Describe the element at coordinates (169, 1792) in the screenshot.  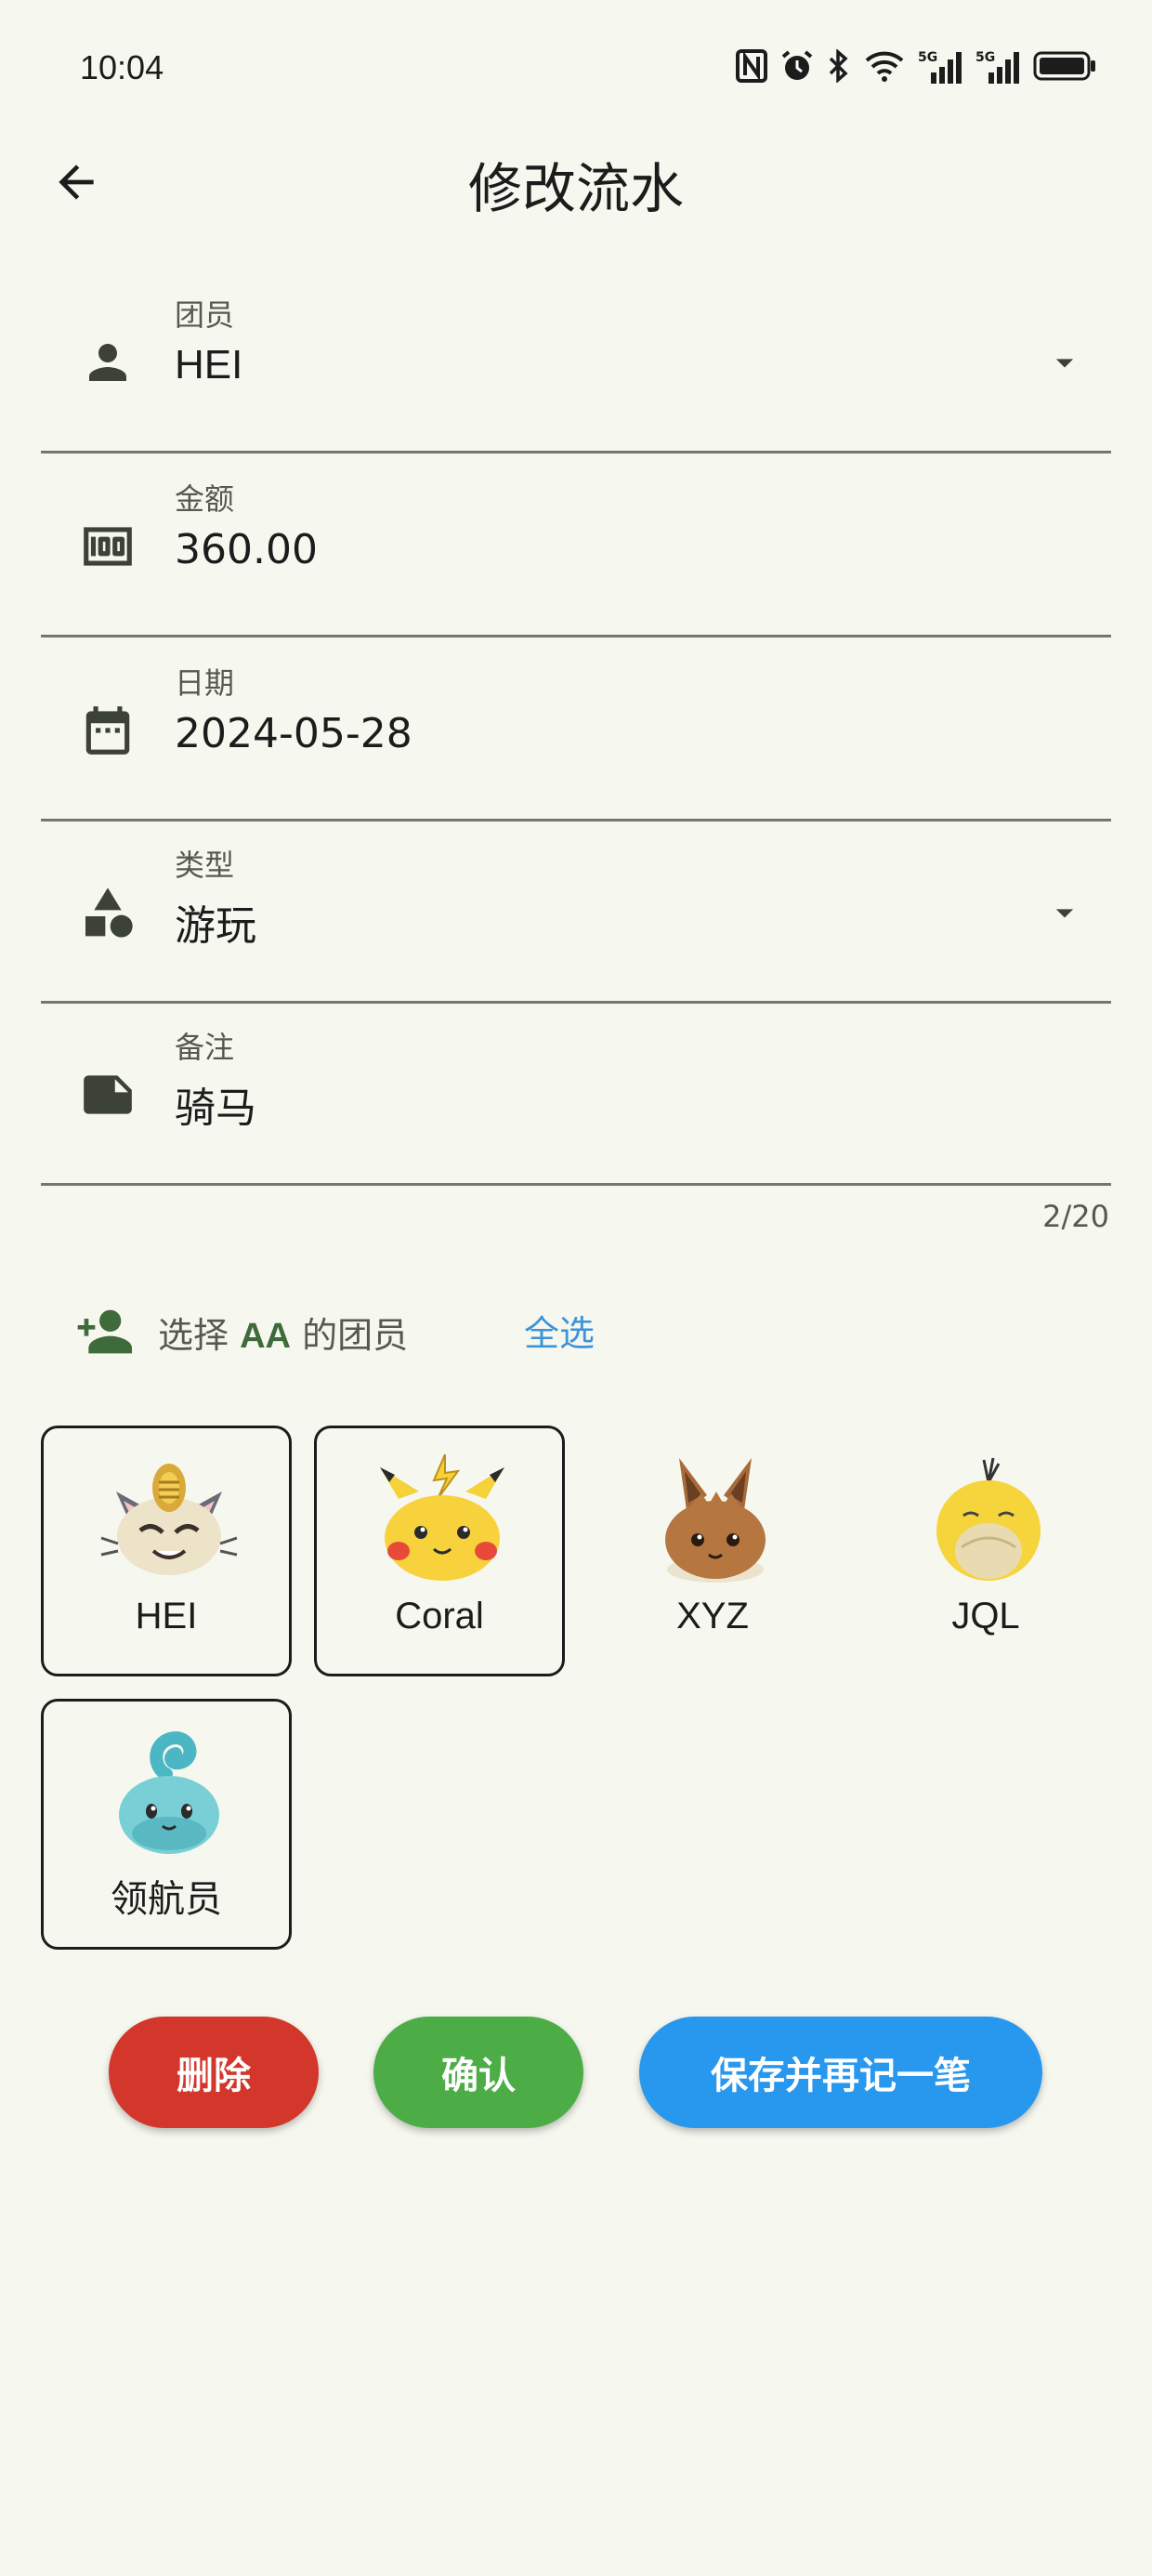
I see `squirtle-avatar-icon` at that location.